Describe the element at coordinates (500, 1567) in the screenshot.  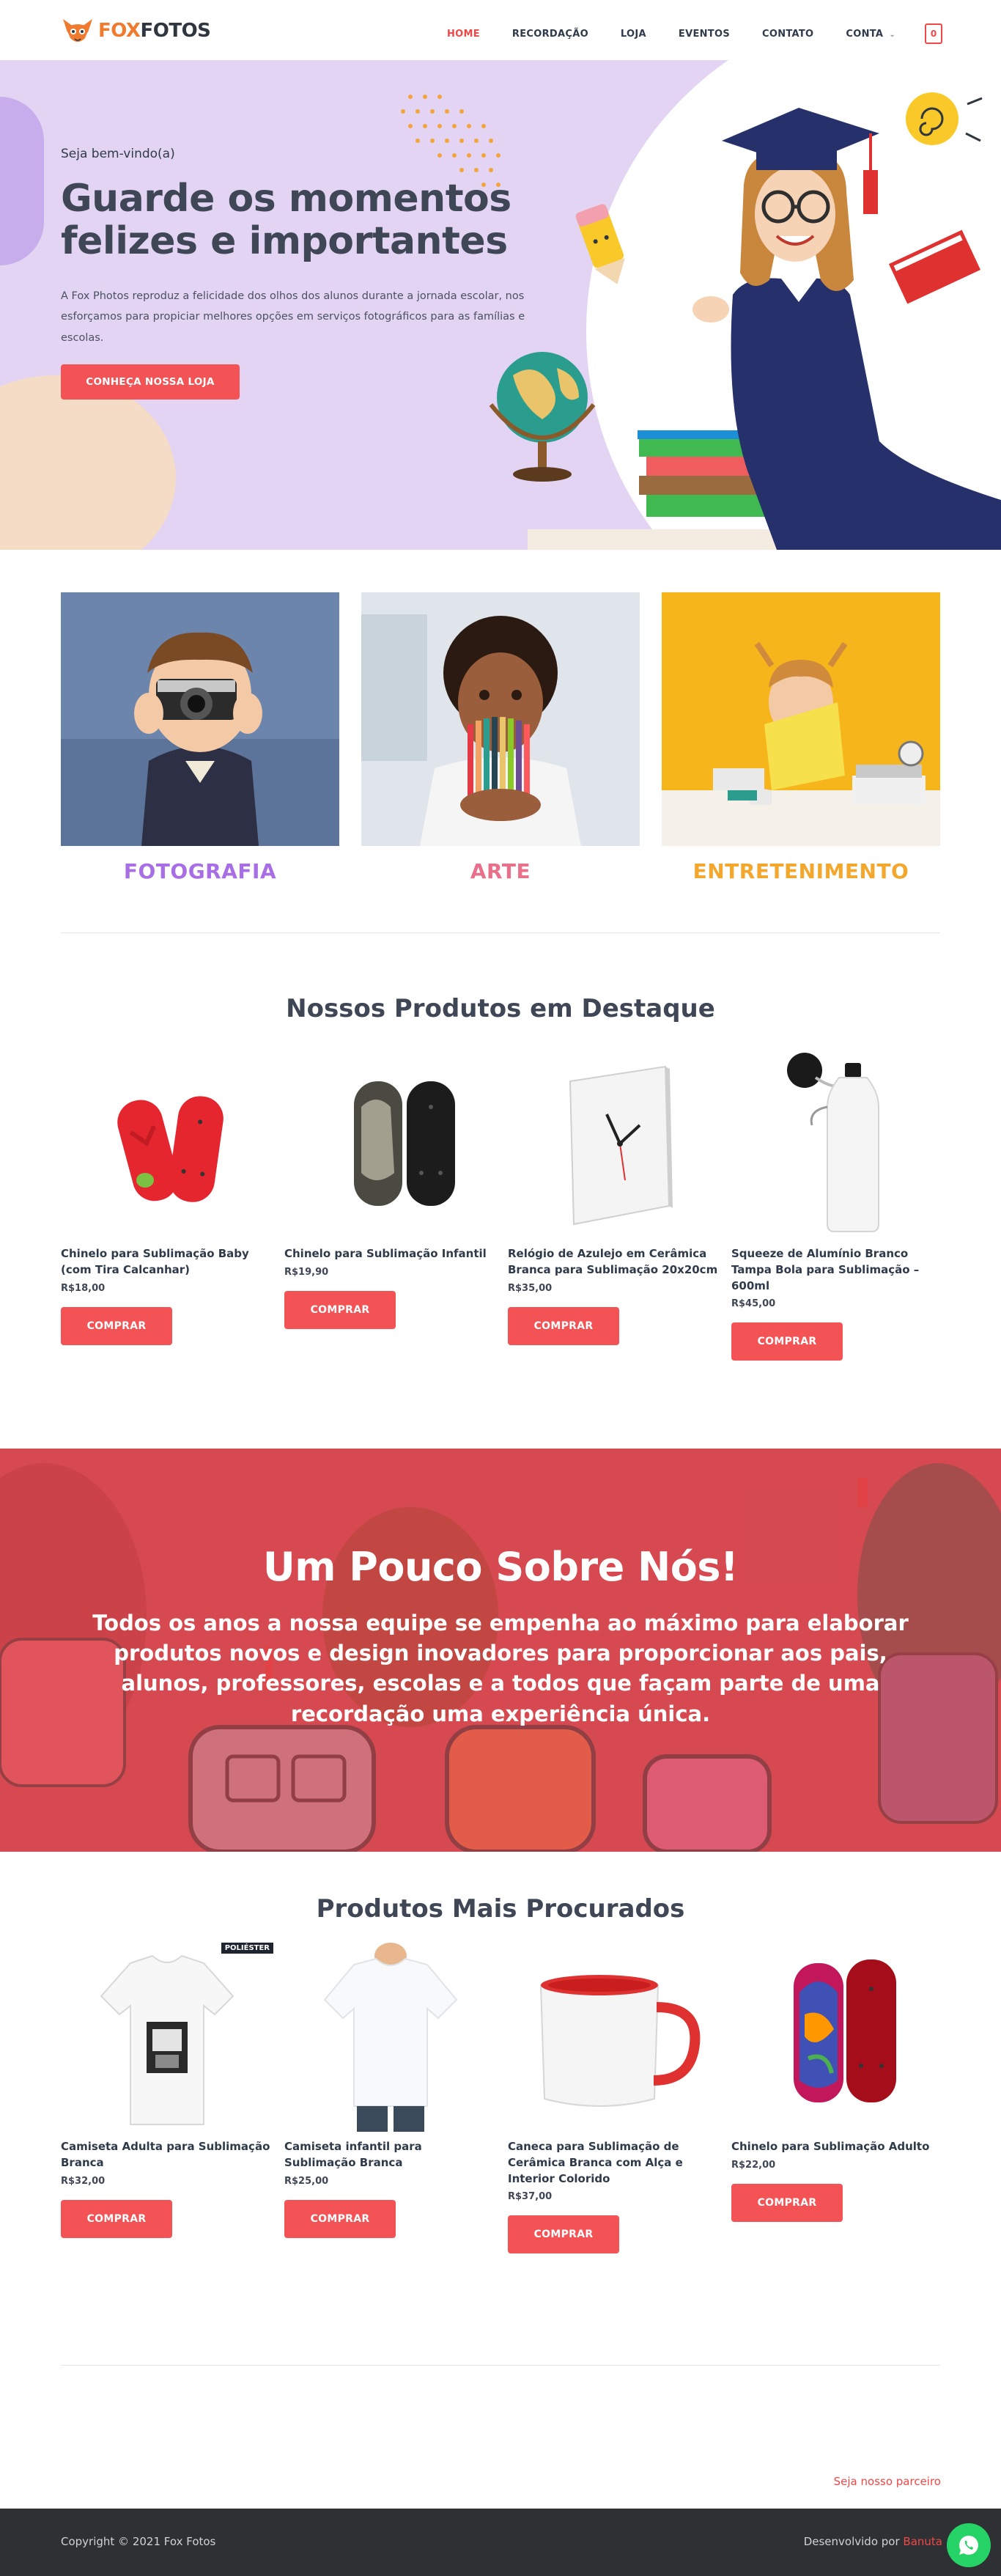
I see `about-title: Um Pouco Sobre Nós!` at that location.